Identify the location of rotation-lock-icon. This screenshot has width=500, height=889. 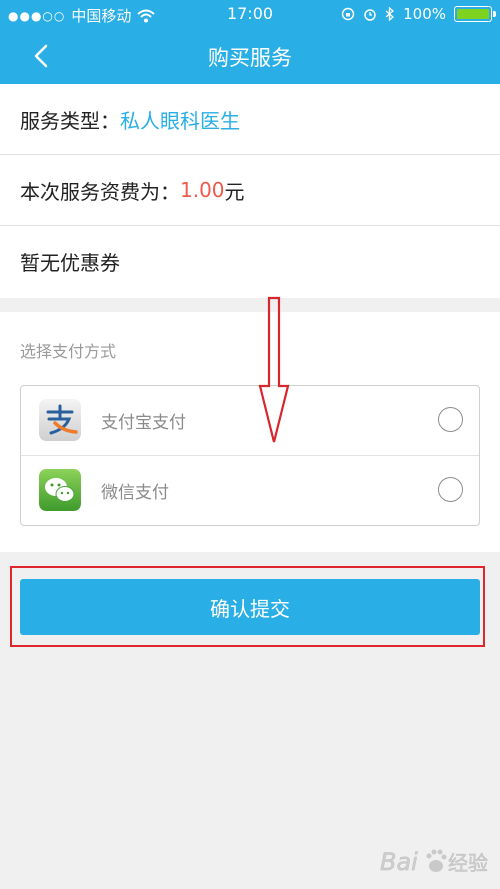
(348, 14).